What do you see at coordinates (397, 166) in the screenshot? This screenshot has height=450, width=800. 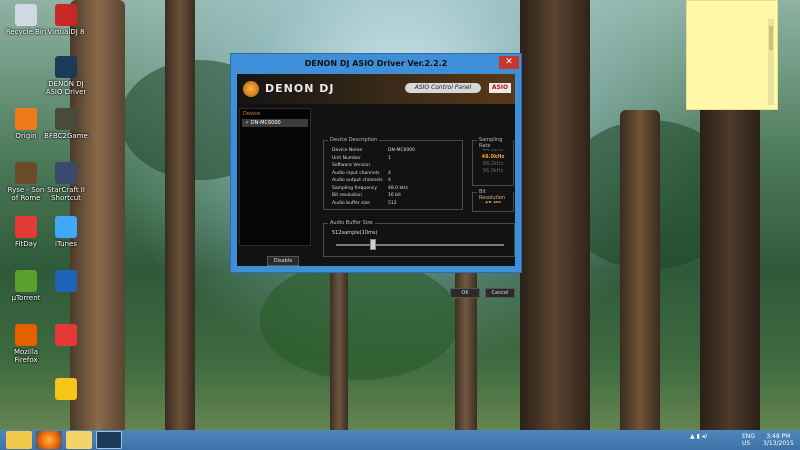 I see `description-row: Software Version` at bounding box center [397, 166].